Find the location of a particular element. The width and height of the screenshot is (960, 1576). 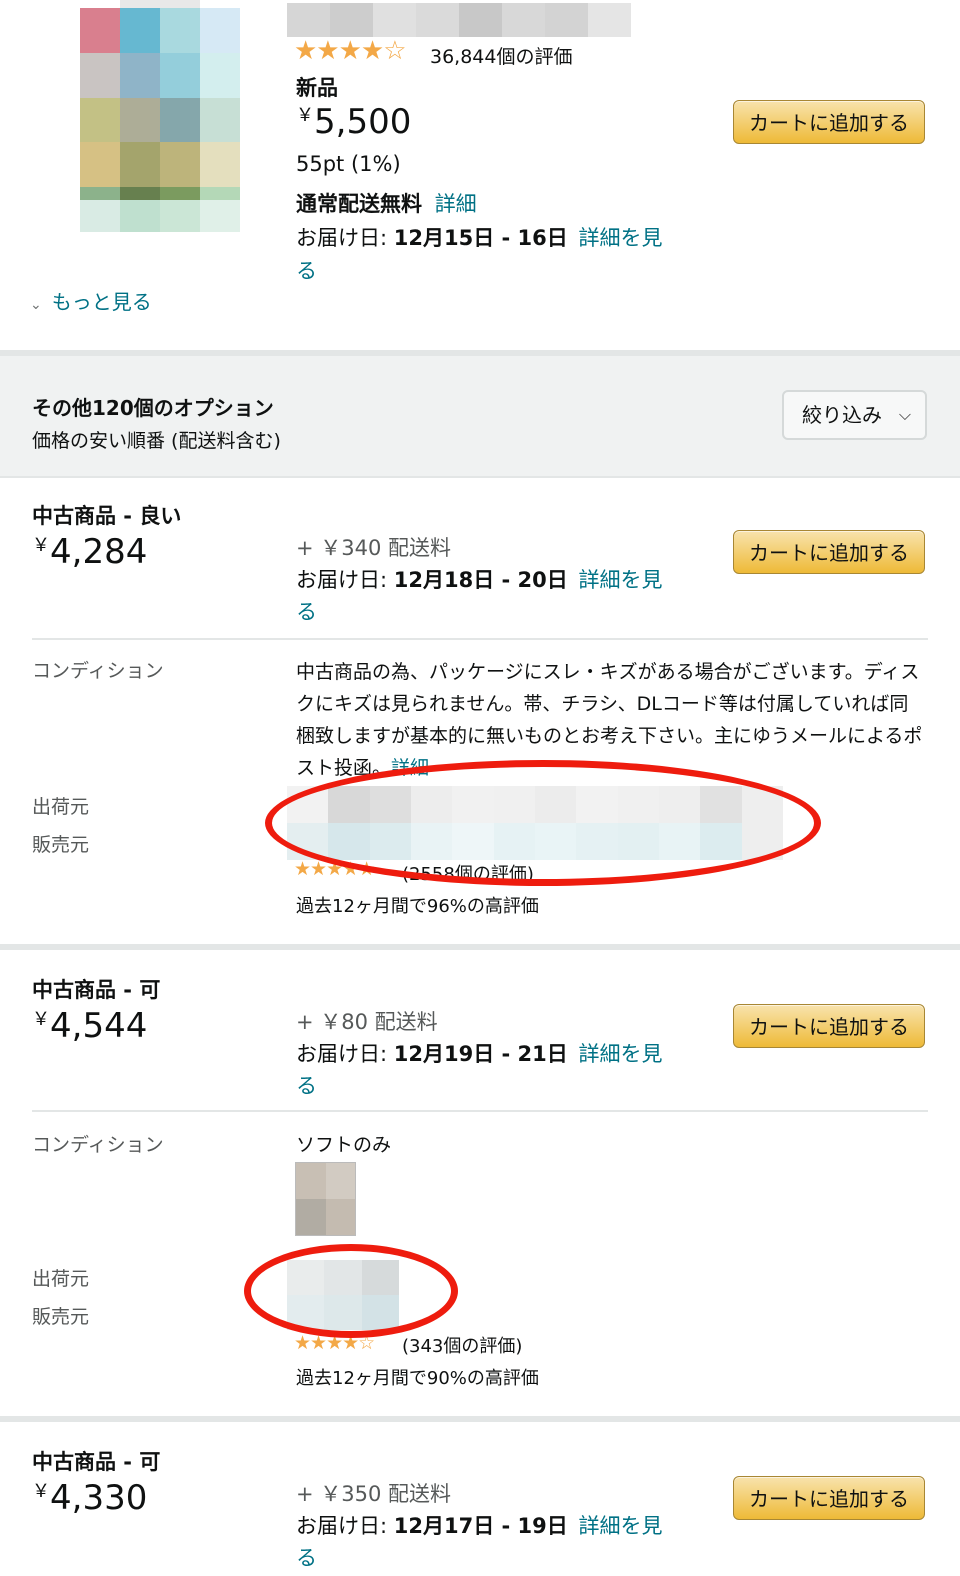

product-image is located at coordinates (160, 116).